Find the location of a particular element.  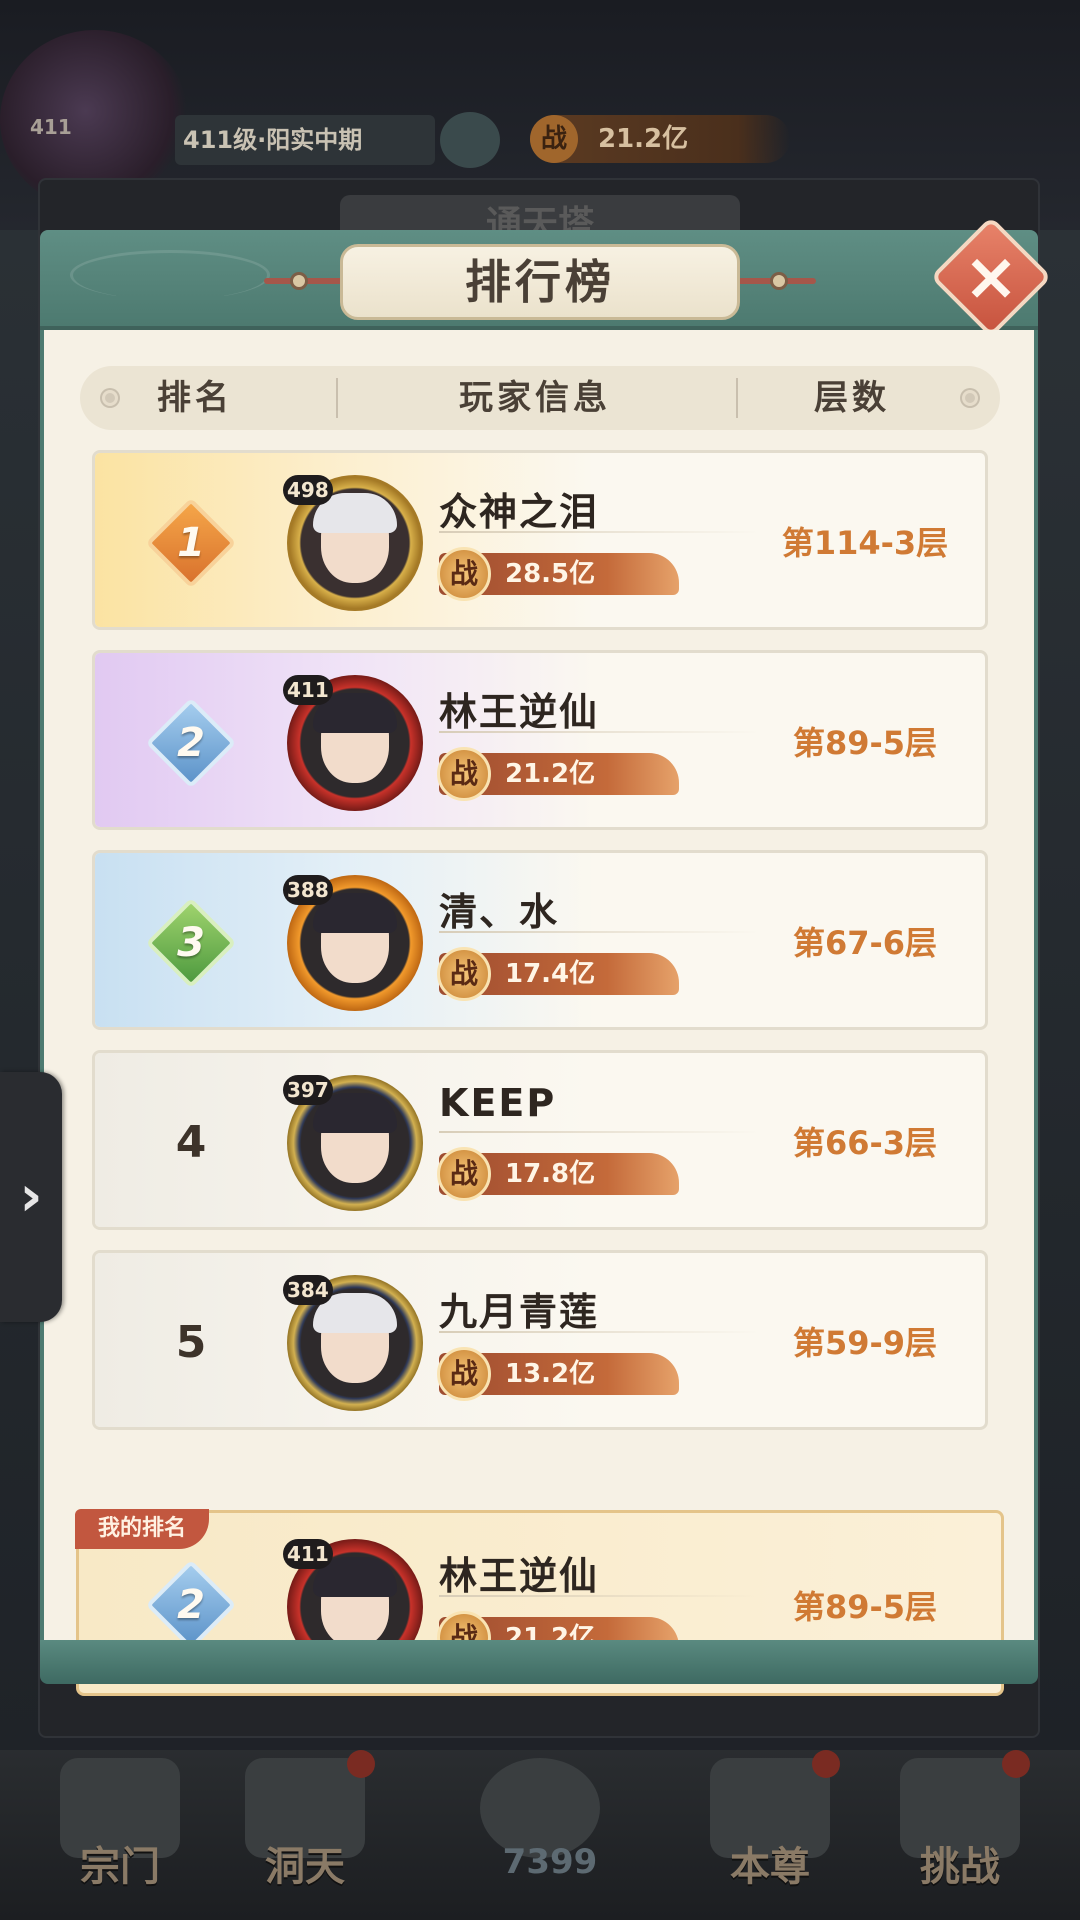

rank-number: 5 is located at coordinates (191, 1342).